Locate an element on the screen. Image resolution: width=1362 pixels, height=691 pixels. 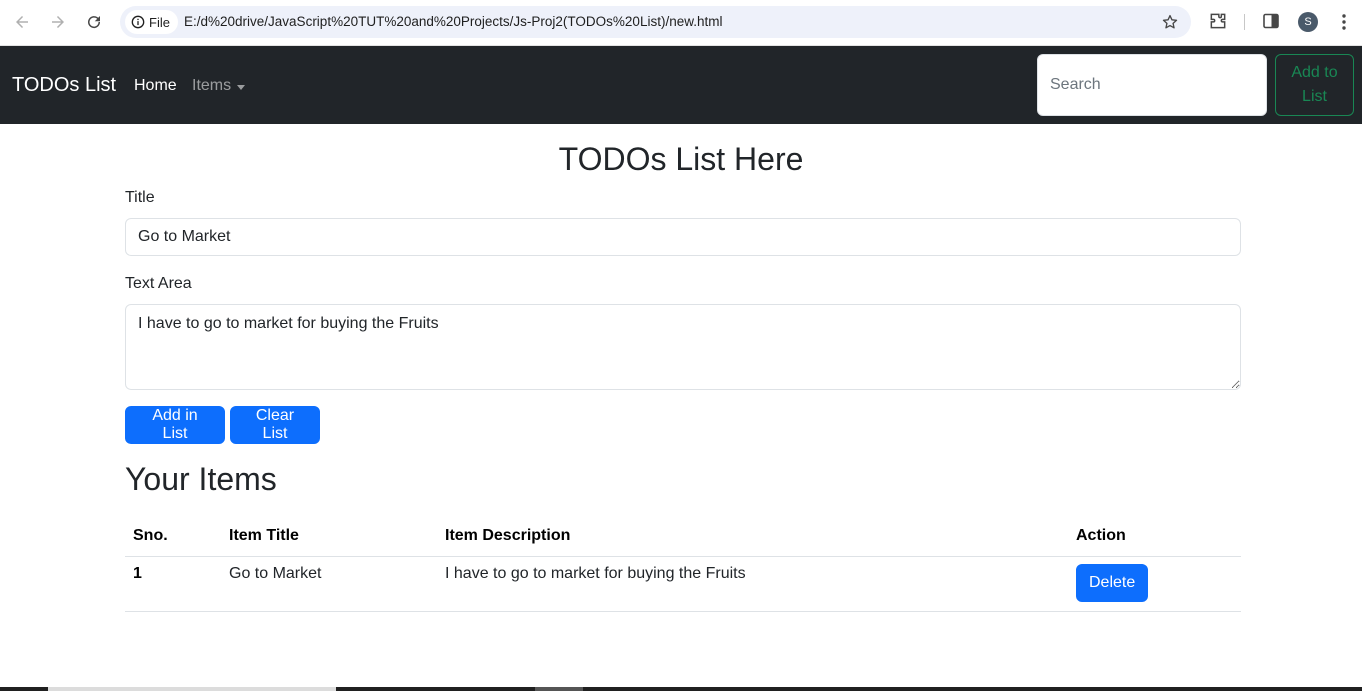
site-chip-label: File is located at coordinates (159, 22).